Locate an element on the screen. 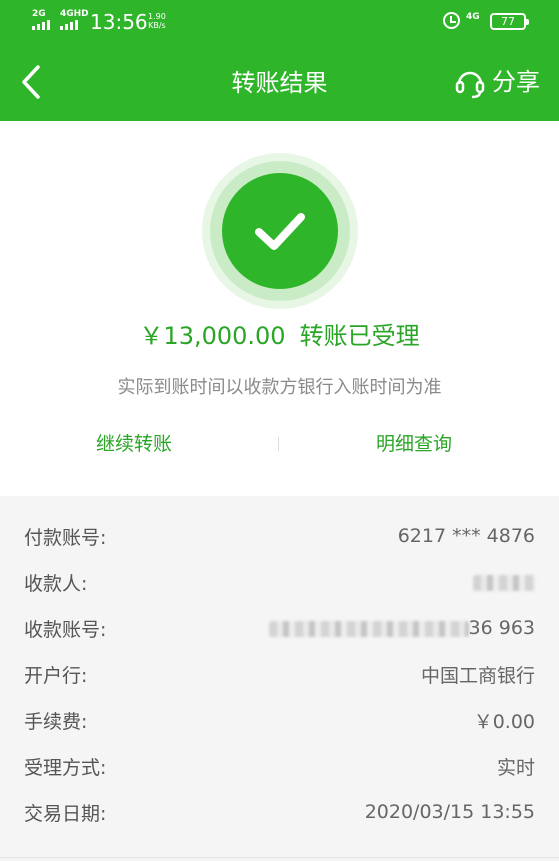 The height and width of the screenshot is (861, 559). detail-row-bank: 开户行: 中国工商银行 is located at coordinates (279, 674).